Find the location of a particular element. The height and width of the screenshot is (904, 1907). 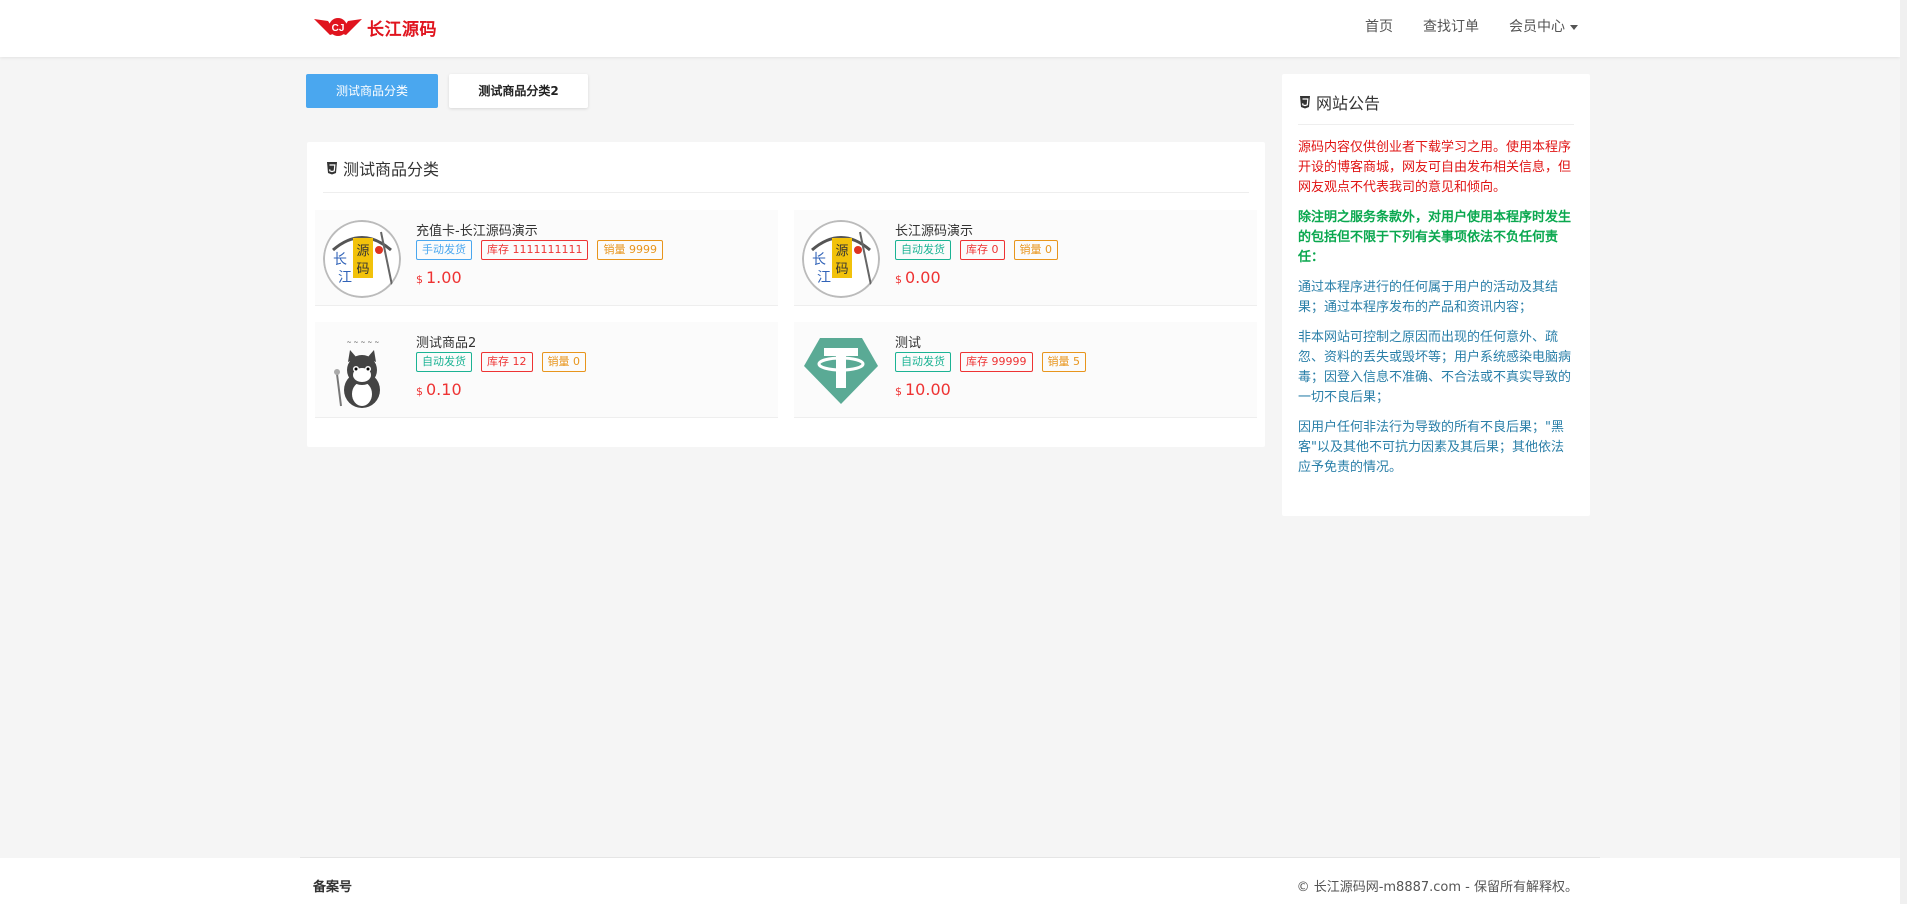

price-value: 0.10 is located at coordinates (444, 389).